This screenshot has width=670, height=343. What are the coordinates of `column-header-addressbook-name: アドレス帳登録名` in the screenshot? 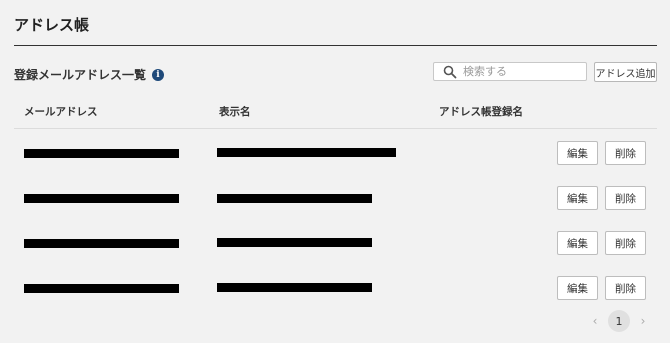 It's located at (481, 112).